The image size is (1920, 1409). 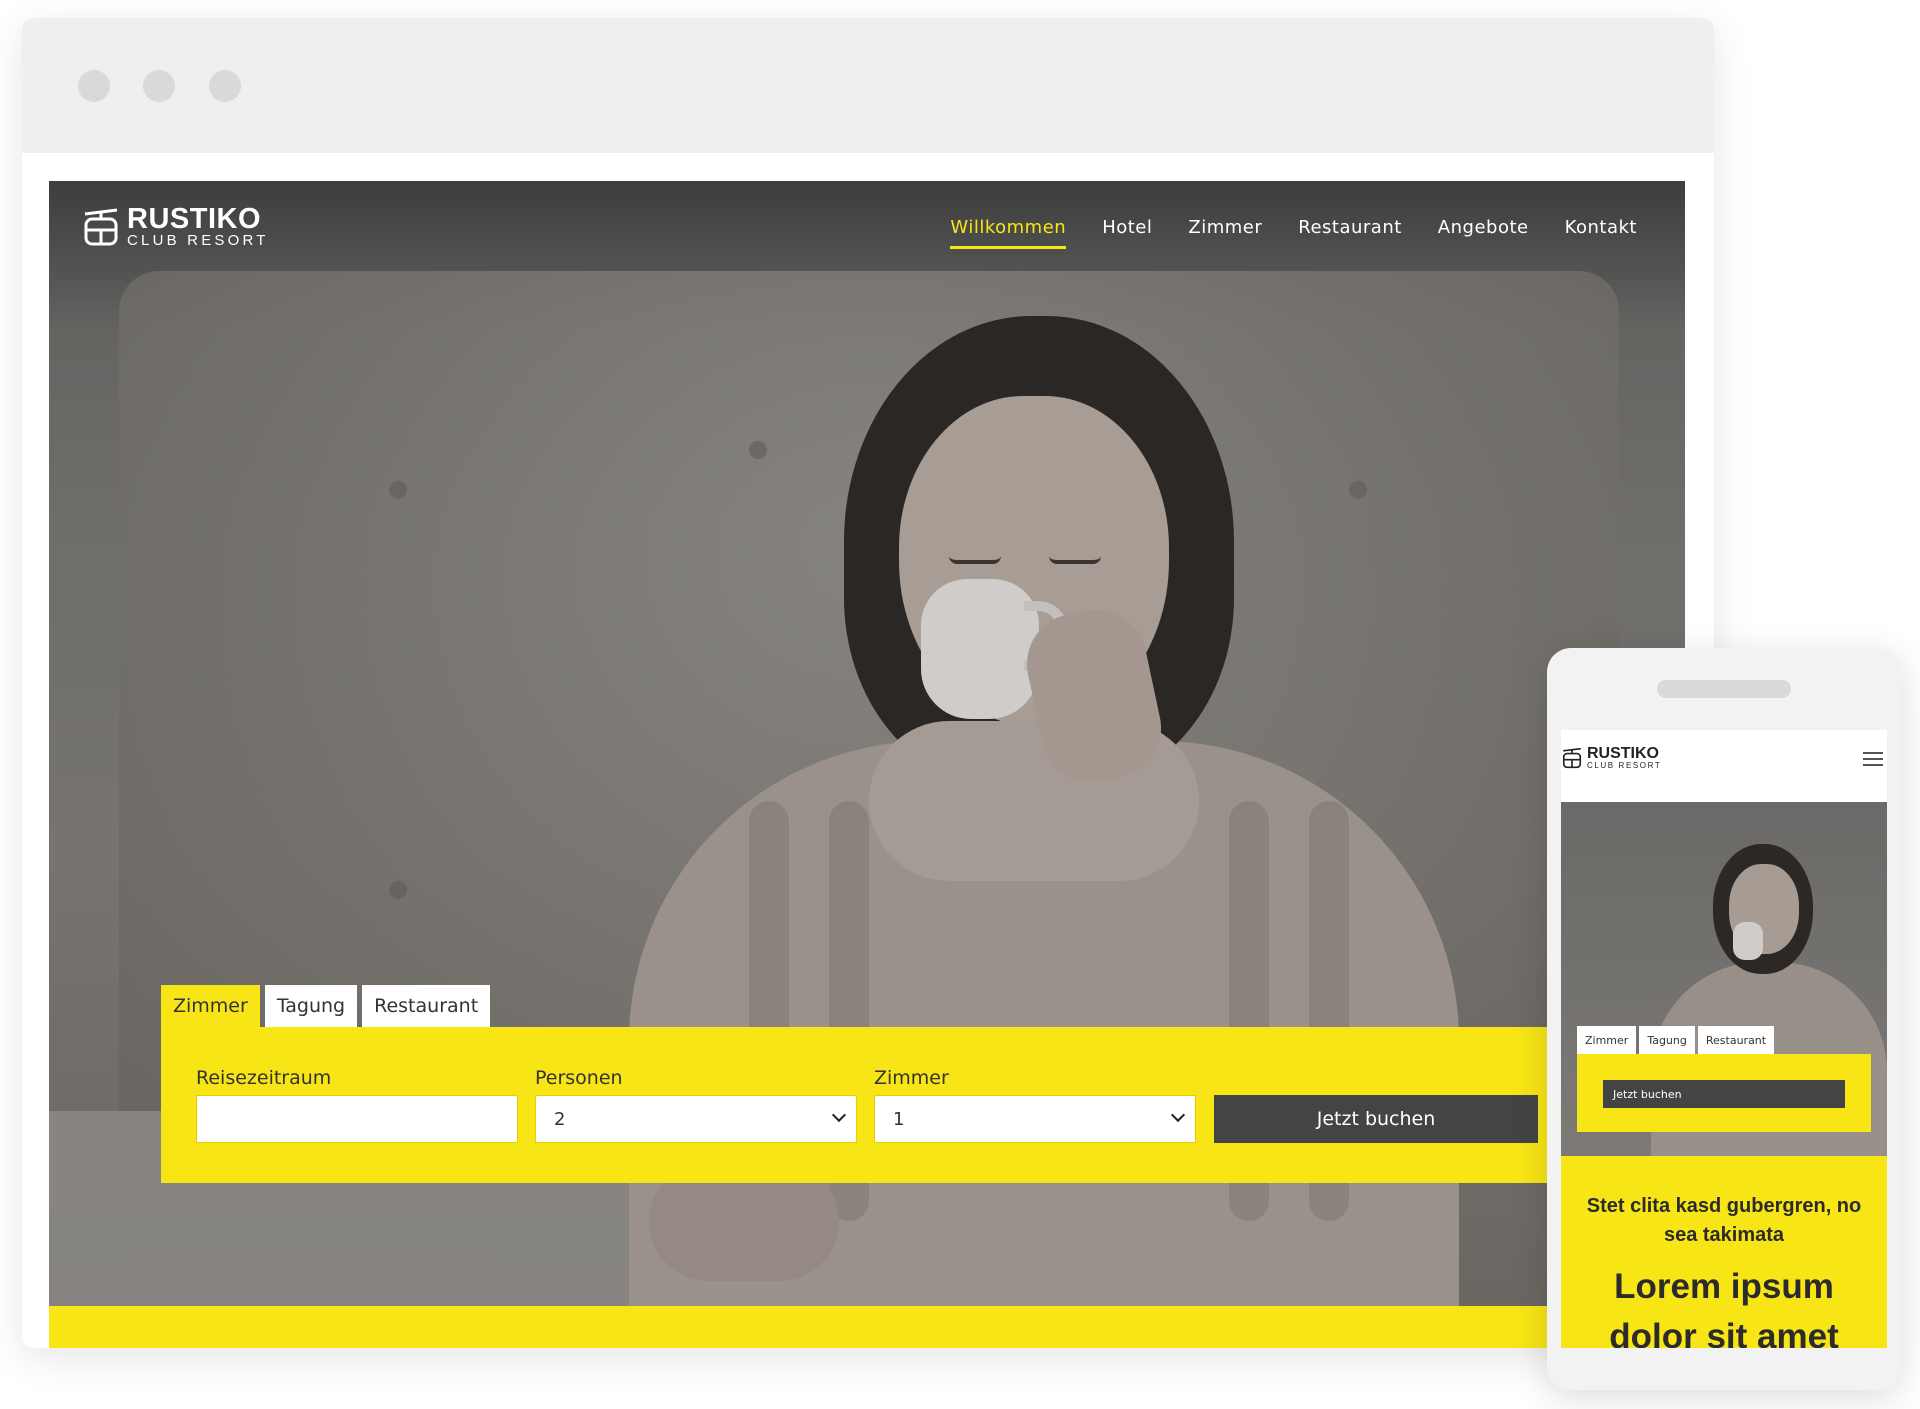 I want to click on tab-tagung: Tagung, so click(x=311, y=1006).